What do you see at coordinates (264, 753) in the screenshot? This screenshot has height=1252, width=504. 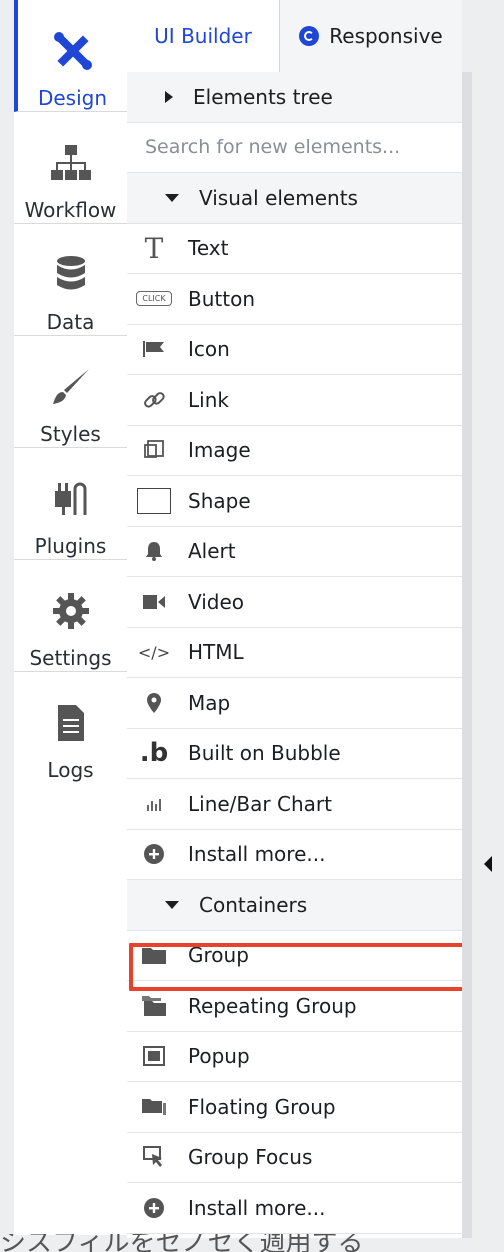 I see `element-label: Built on Bubble` at bounding box center [264, 753].